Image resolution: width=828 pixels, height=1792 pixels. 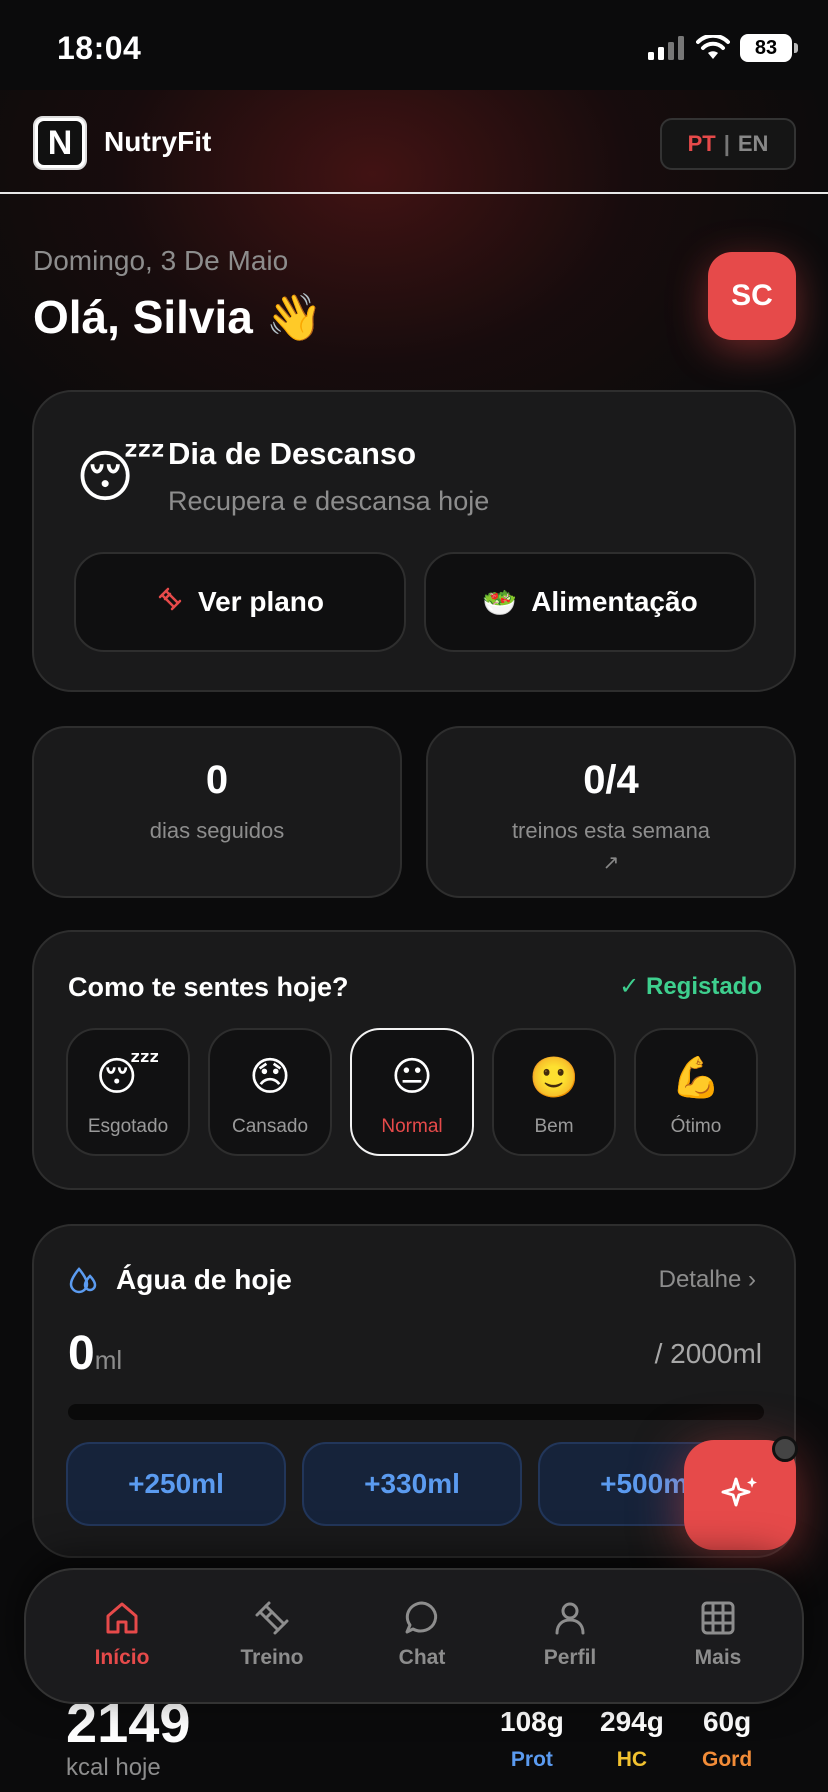 I want to click on nav-item-home: Início, so click(x=122, y=1634).